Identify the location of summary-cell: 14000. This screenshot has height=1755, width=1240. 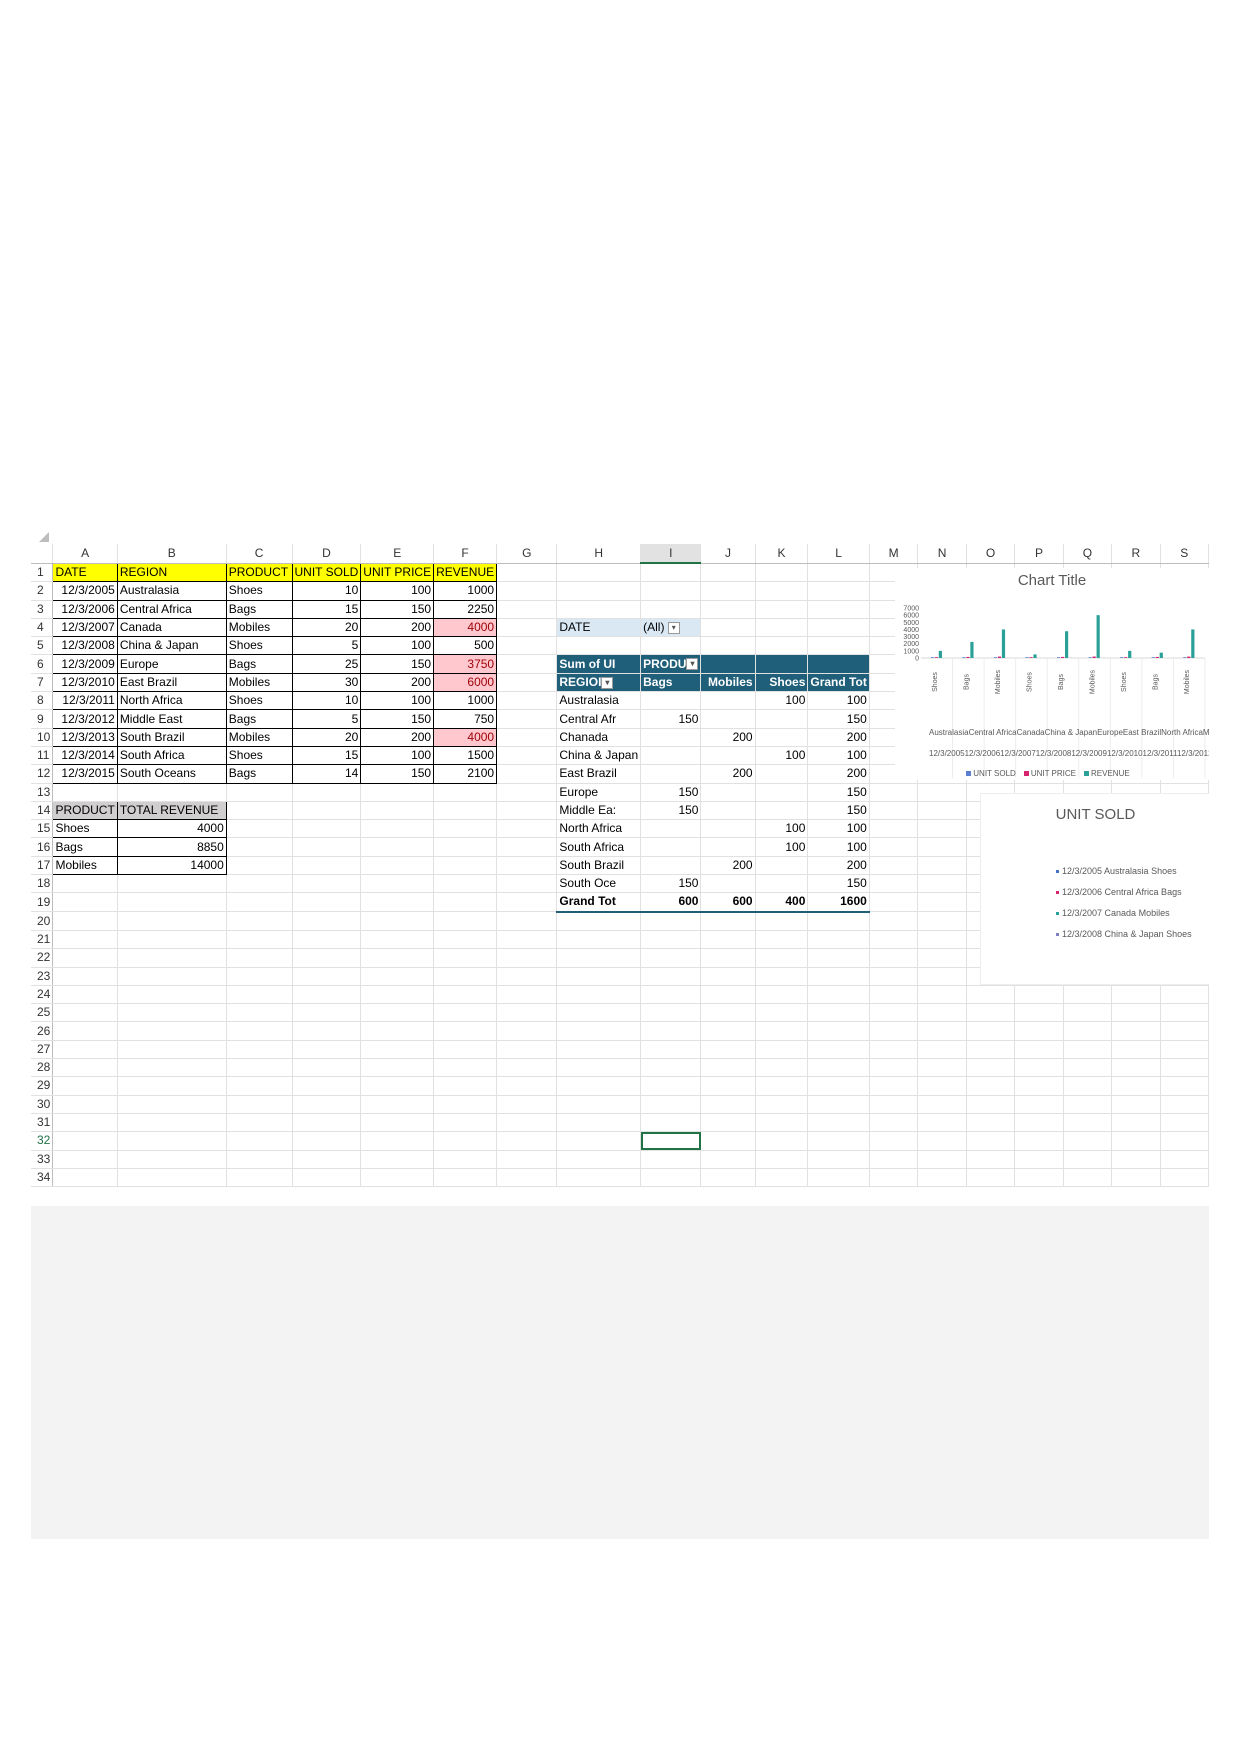
(171, 865).